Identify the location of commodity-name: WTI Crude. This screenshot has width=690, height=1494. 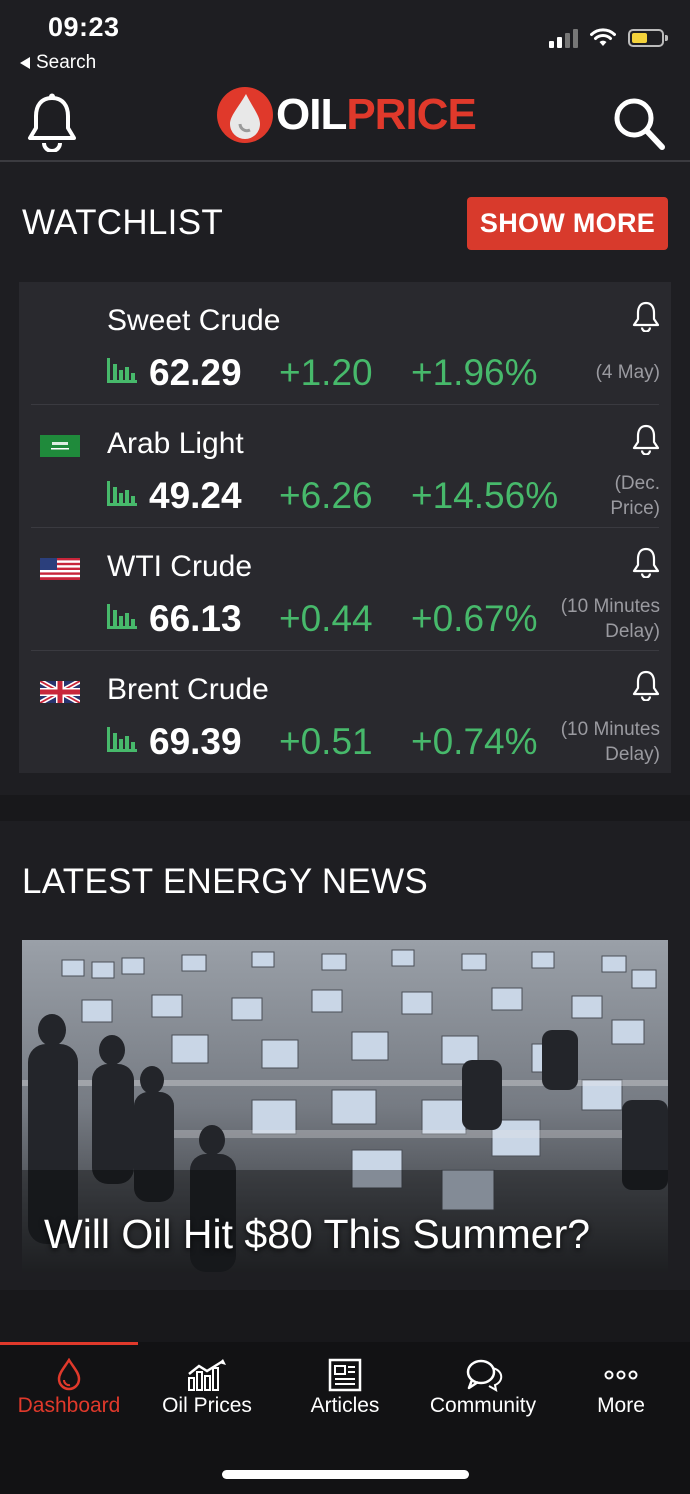
(180, 566).